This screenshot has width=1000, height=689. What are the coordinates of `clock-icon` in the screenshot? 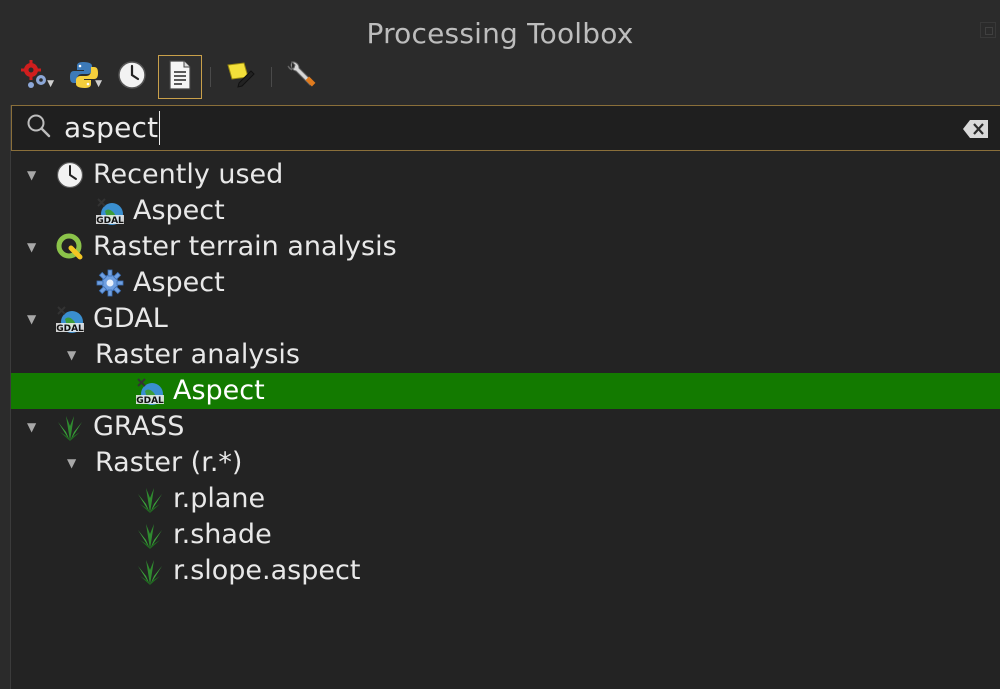 It's located at (70, 175).